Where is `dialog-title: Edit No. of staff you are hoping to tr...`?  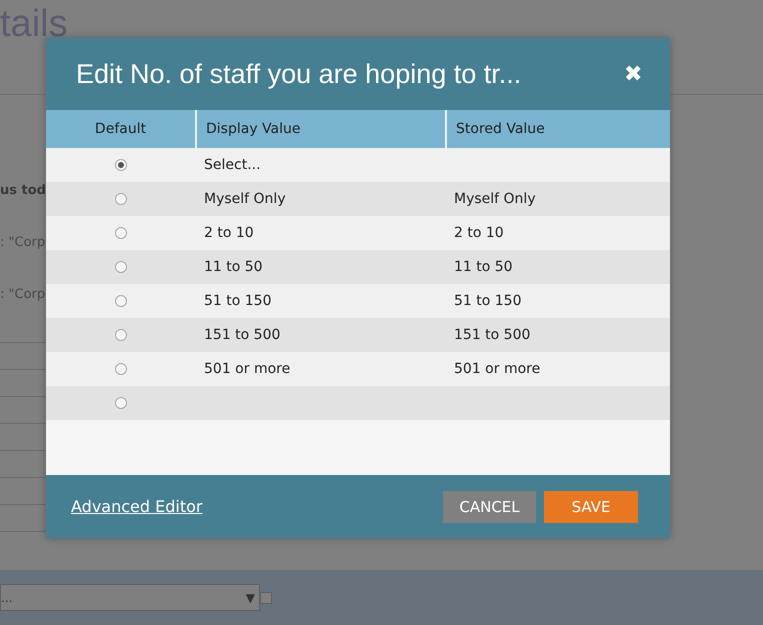
dialog-title: Edit No. of staff you are hoping to tr... is located at coordinates (299, 74).